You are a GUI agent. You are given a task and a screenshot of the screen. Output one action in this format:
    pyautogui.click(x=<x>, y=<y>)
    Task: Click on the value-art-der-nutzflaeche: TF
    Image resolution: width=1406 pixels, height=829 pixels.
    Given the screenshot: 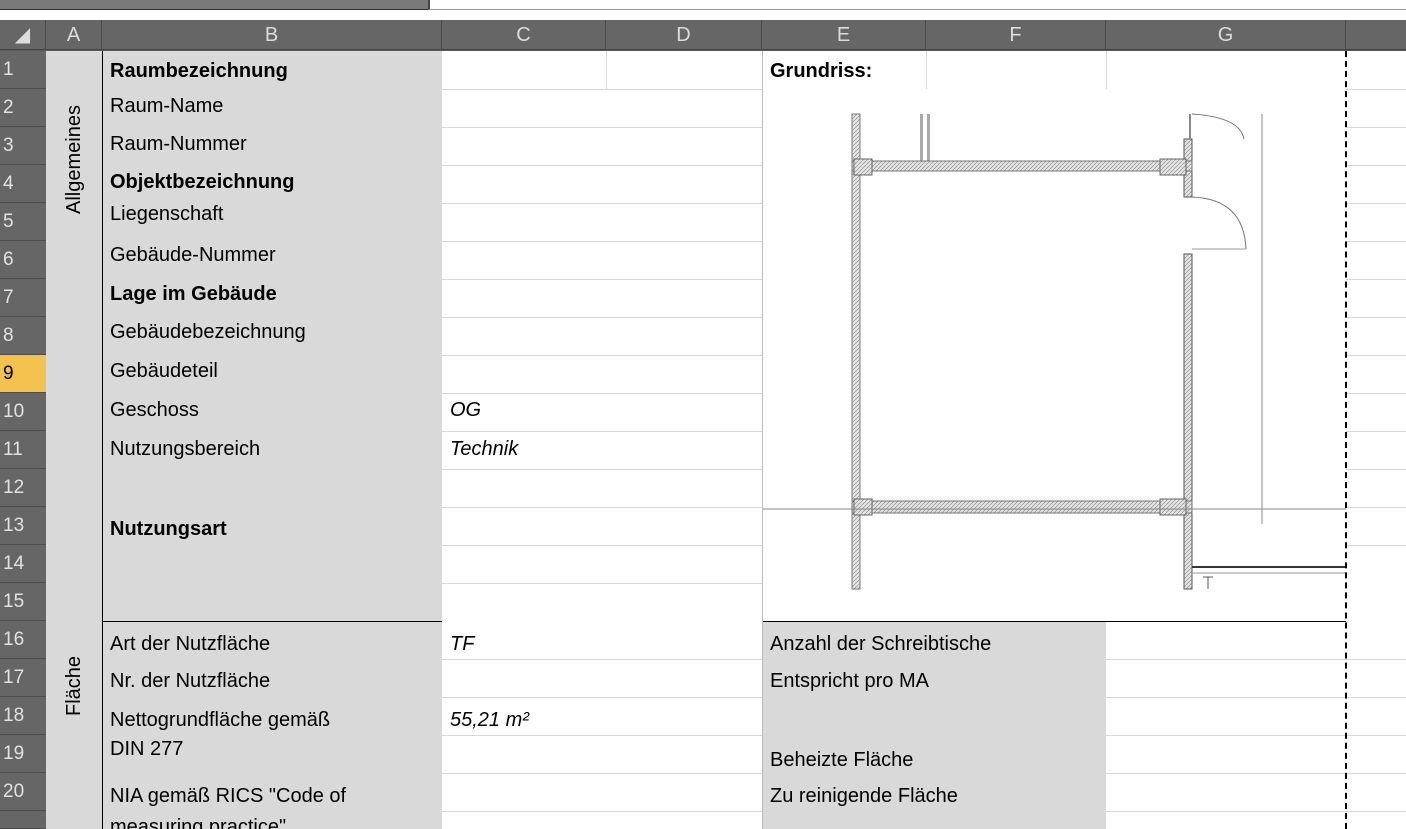 What is the action you would take?
    pyautogui.click(x=592, y=644)
    